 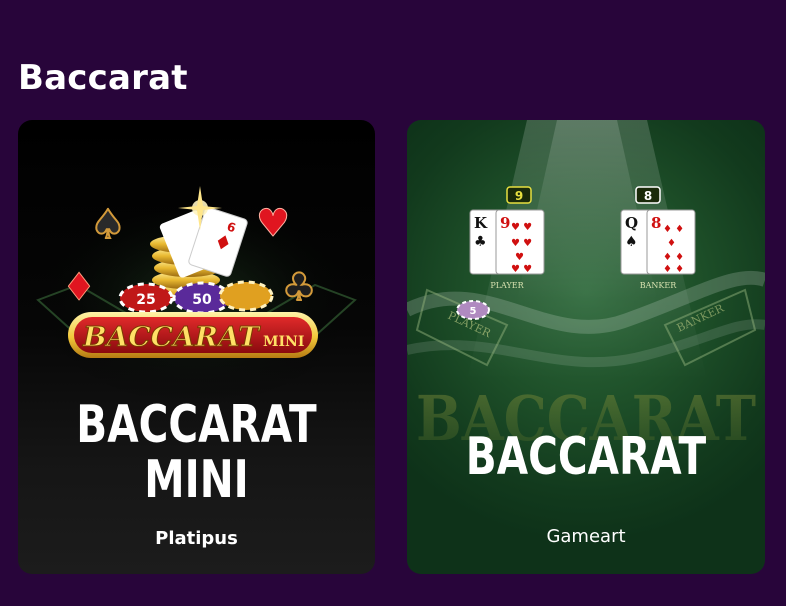 I want to click on svg-text: PLAYER, so click(x=507, y=285).